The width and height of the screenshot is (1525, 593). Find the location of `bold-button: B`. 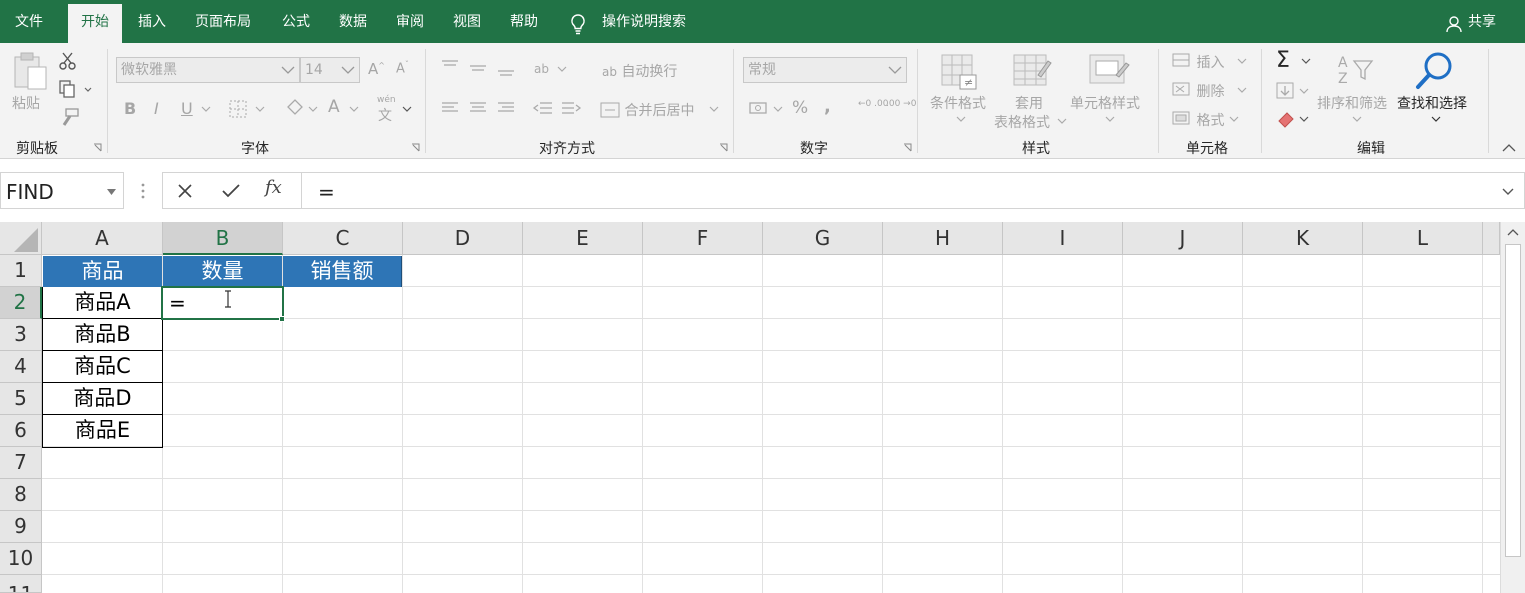

bold-button: B is located at coordinates (130, 108).